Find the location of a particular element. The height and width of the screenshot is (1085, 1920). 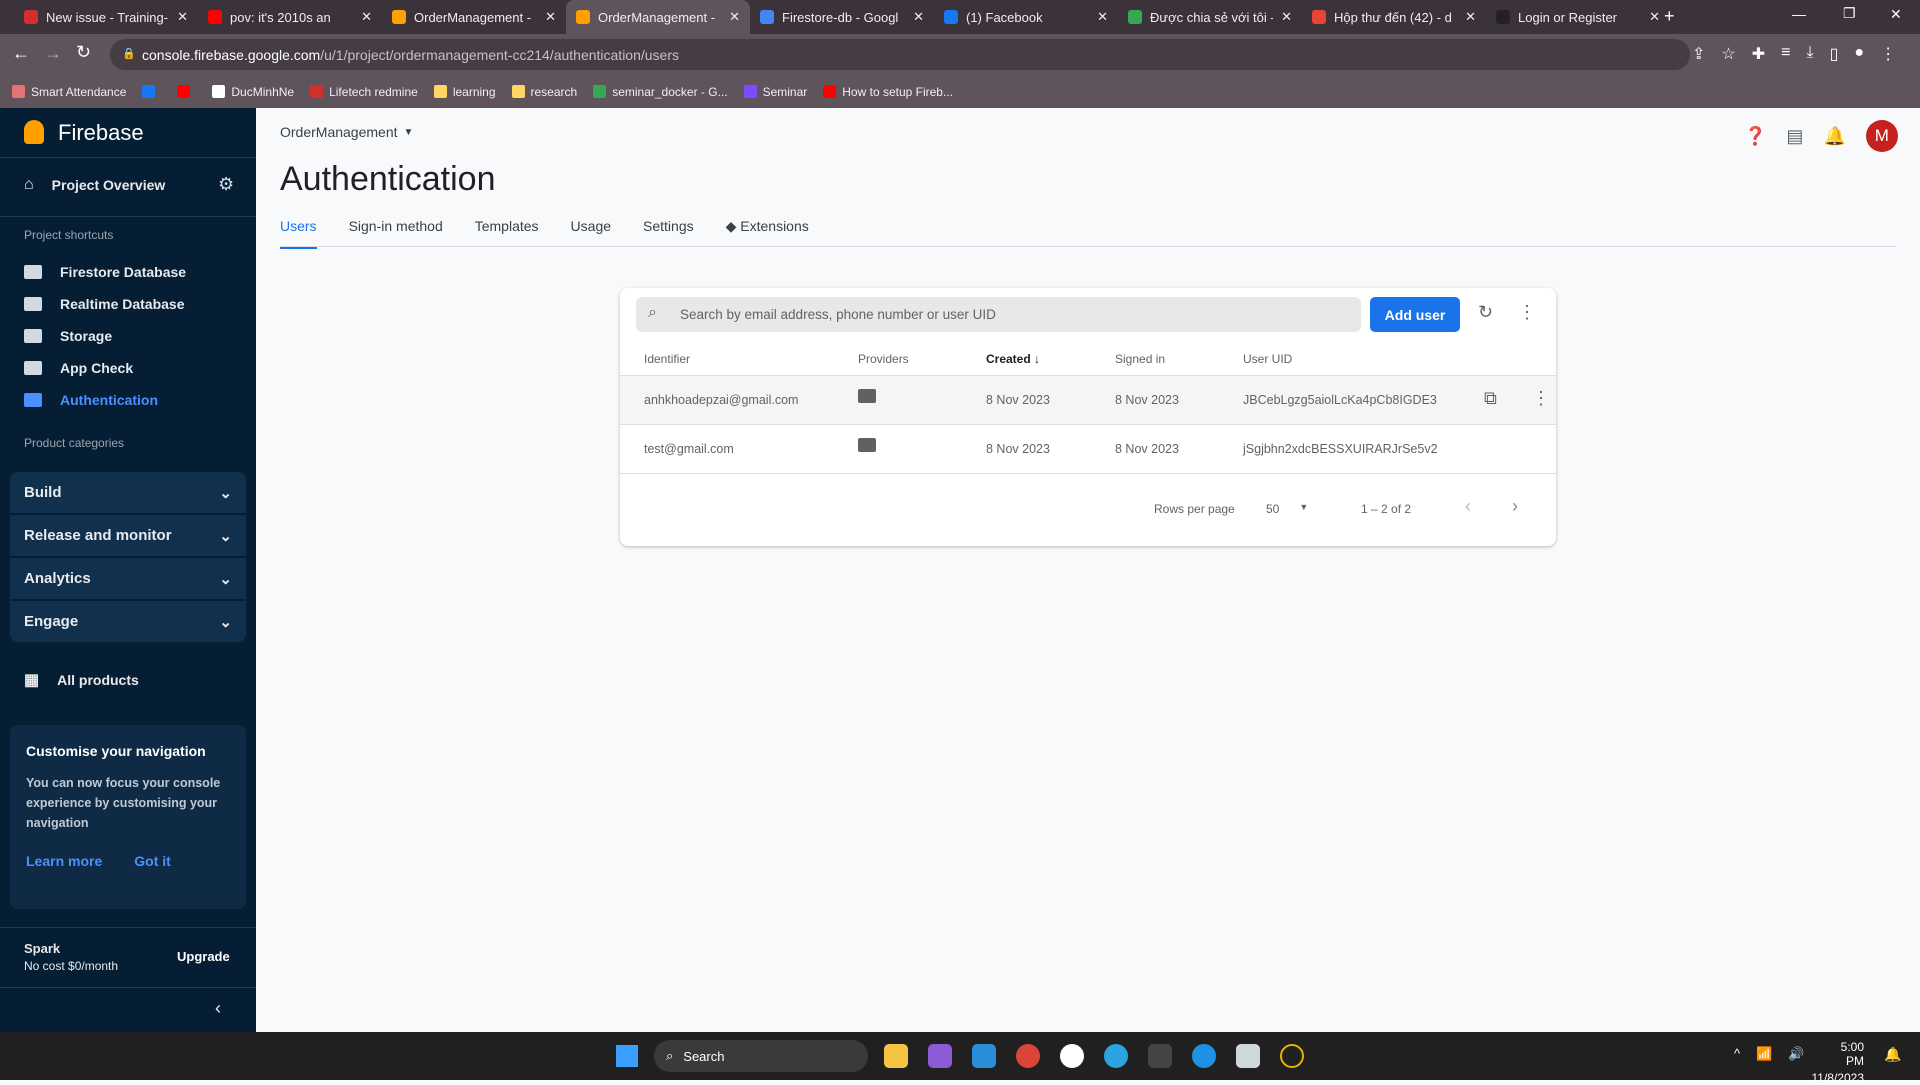

notifications-bell-icon: 🔔 is located at coordinates (1834, 136).